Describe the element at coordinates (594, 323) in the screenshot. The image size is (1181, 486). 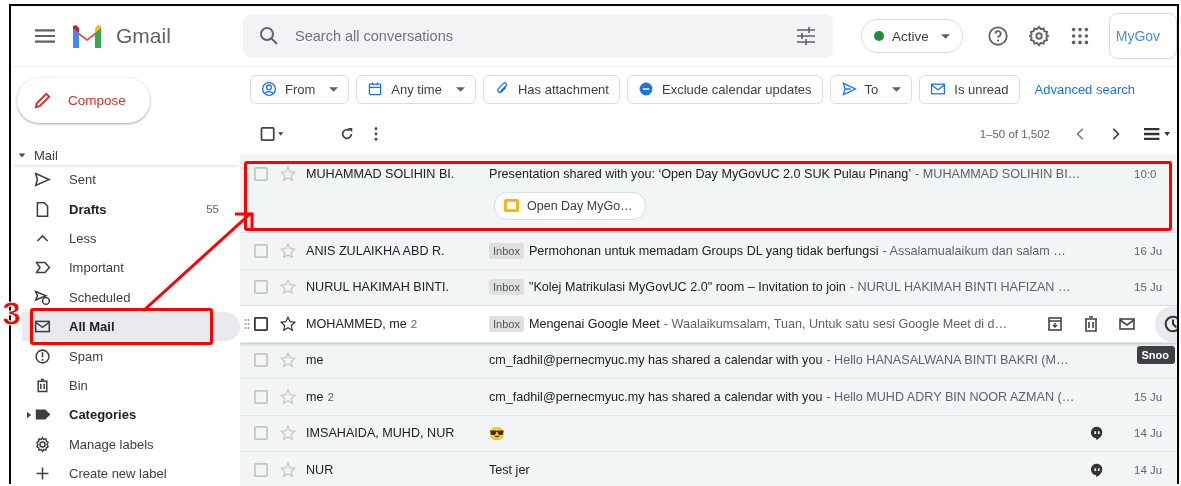
I see `email-subject: Mengenai Google Meet` at that location.